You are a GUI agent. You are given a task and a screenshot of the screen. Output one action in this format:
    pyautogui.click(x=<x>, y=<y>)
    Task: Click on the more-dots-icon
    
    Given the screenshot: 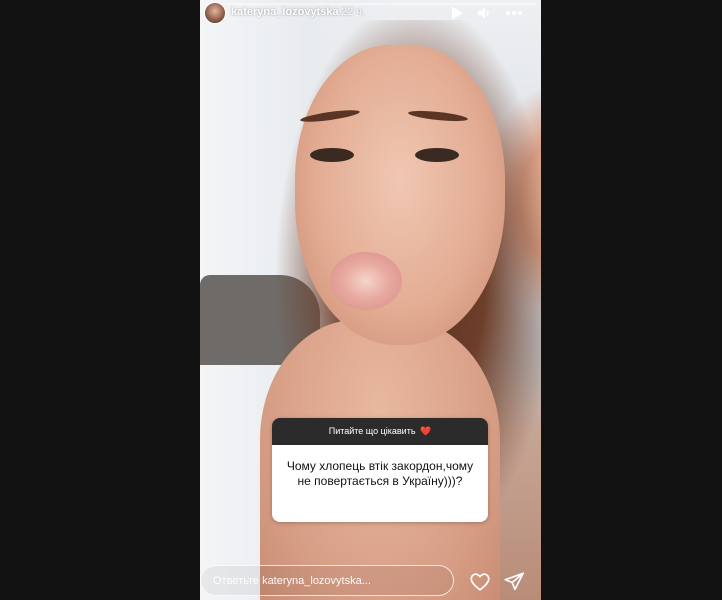 What is the action you would take?
    pyautogui.click(x=513, y=13)
    